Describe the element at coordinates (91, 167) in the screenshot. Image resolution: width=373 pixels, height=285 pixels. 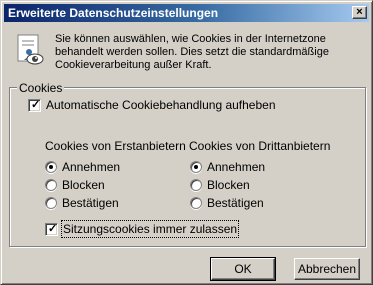
I see `first-party-accept-label: Annehmen` at that location.